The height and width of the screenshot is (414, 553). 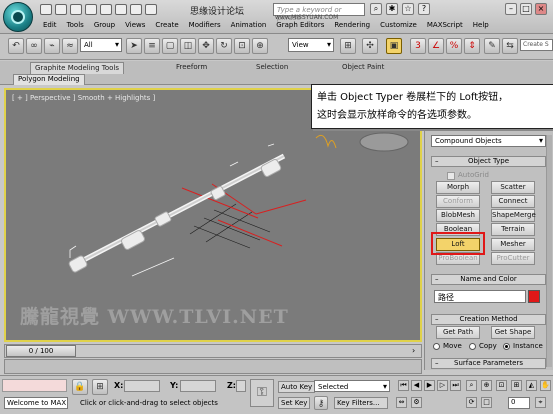 What do you see at coordinates (136, 9) in the screenshot?
I see `fetch-icon` at bounding box center [136, 9].